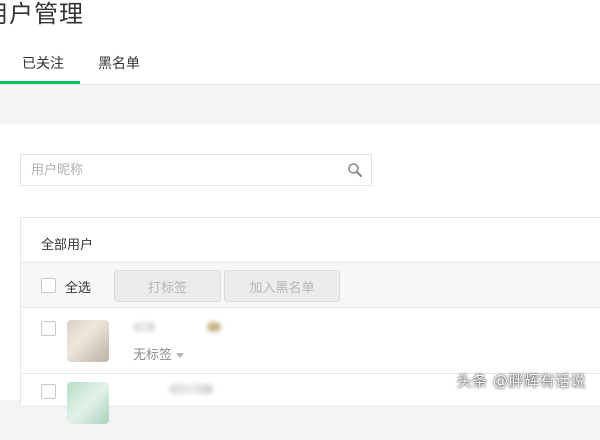 The height and width of the screenshot is (440, 600). Describe the element at coordinates (214, 327) in the screenshot. I see `nickname-emoji-blurred` at that location.